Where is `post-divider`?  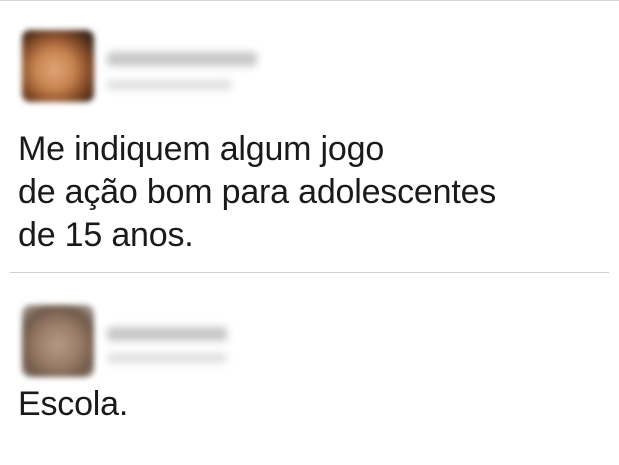 post-divider is located at coordinates (309, 272).